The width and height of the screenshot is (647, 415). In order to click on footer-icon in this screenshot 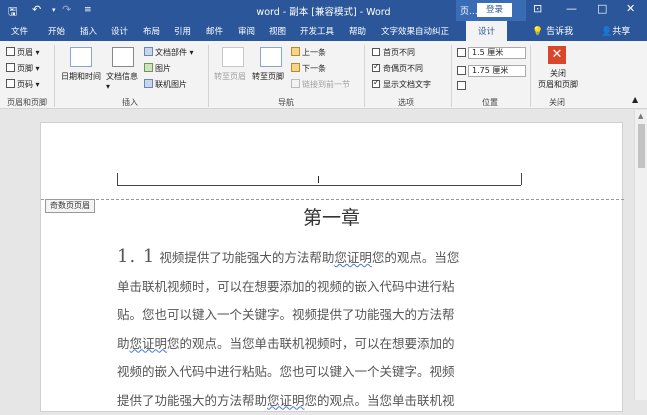, I will do `click(10, 67)`.